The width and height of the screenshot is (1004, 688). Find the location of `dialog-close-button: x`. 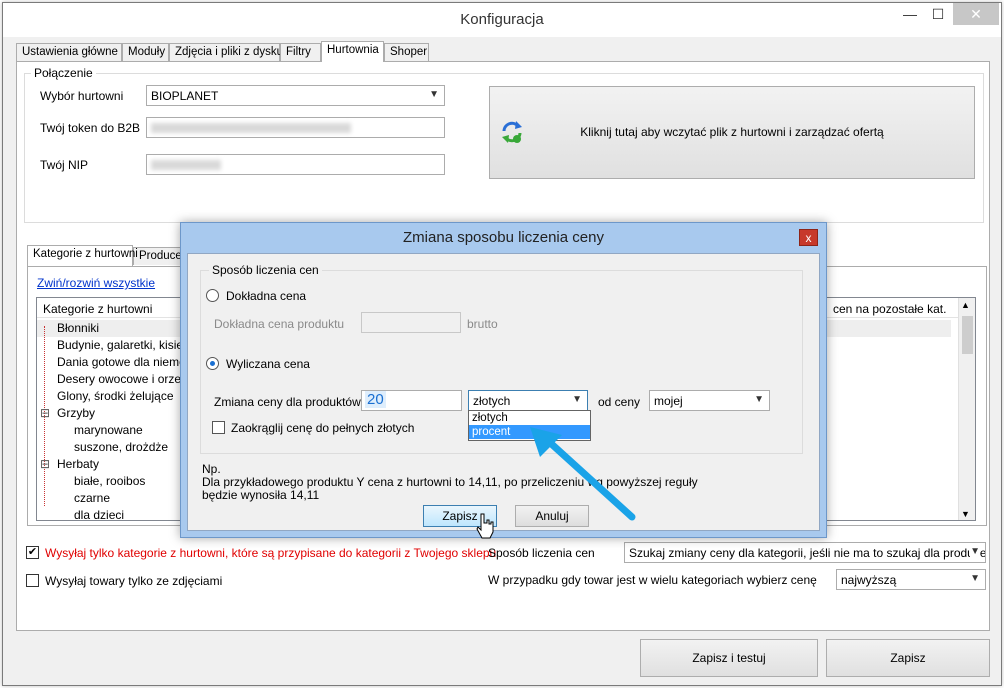

dialog-close-button: x is located at coordinates (808, 237).